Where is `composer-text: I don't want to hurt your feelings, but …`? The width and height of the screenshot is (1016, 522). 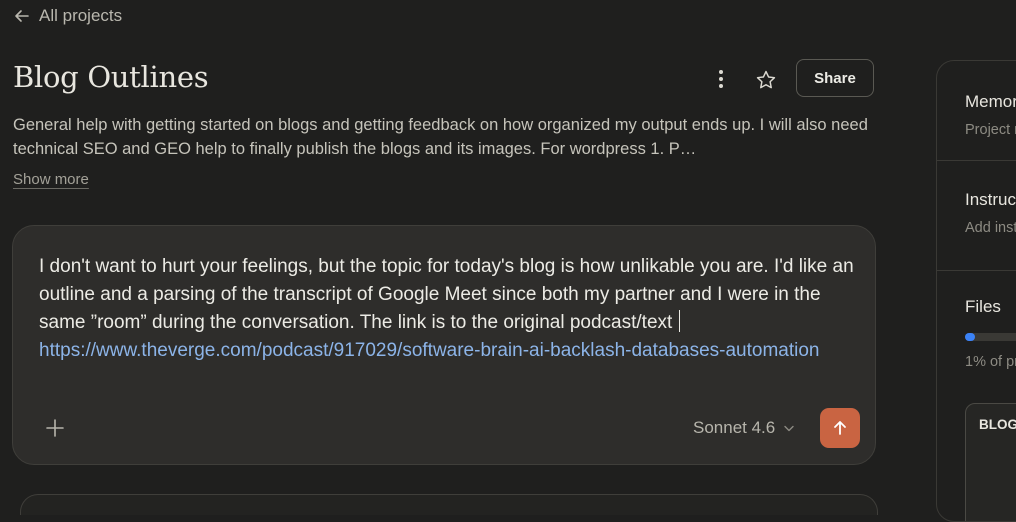
composer-text: I don't want to hurt your feelings, but … is located at coordinates (446, 294).